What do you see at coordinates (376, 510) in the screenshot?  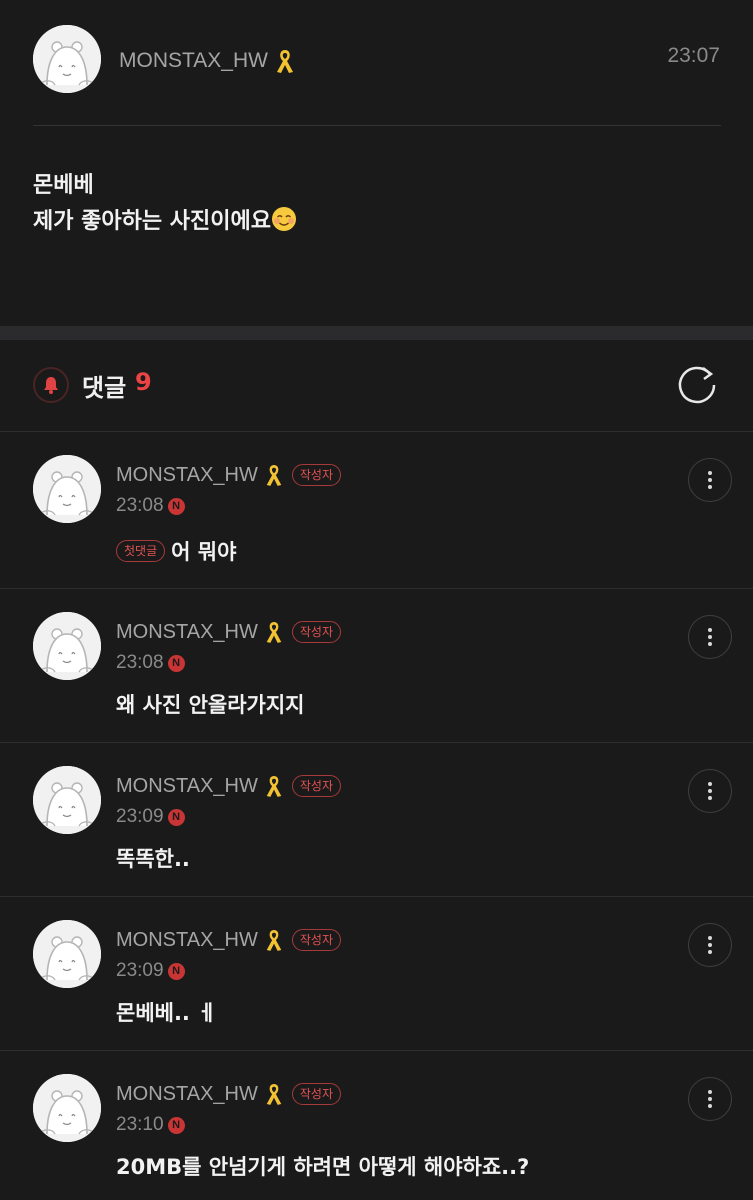 I see `comment-item: MONSTAX_HW 작성자 23:08 N 첫댓글 어 뭐야` at bounding box center [376, 510].